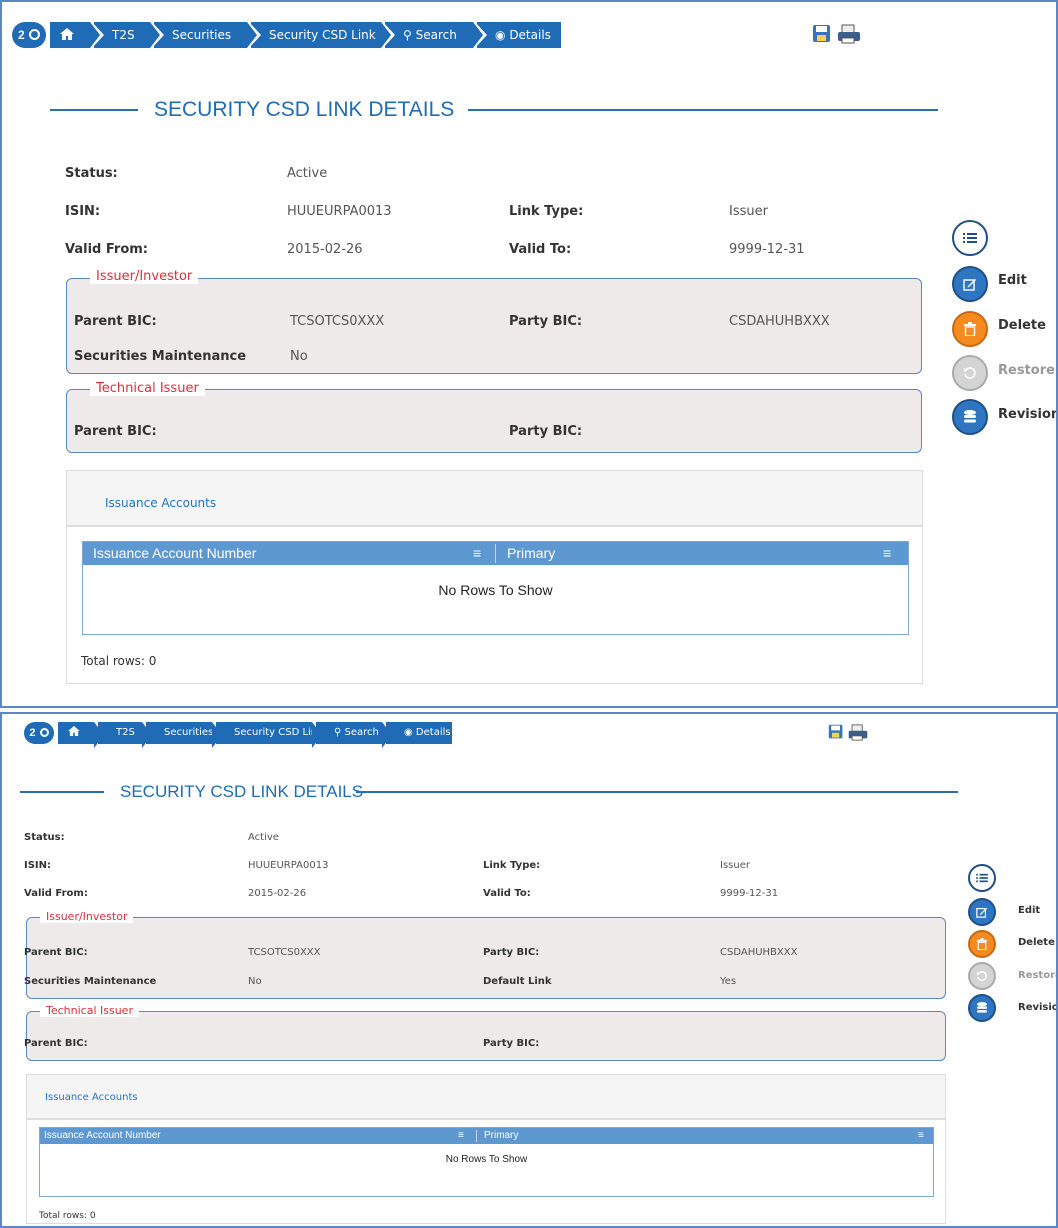 This screenshot has height=1228, width=1058. I want to click on status-value: Active, so click(263, 837).